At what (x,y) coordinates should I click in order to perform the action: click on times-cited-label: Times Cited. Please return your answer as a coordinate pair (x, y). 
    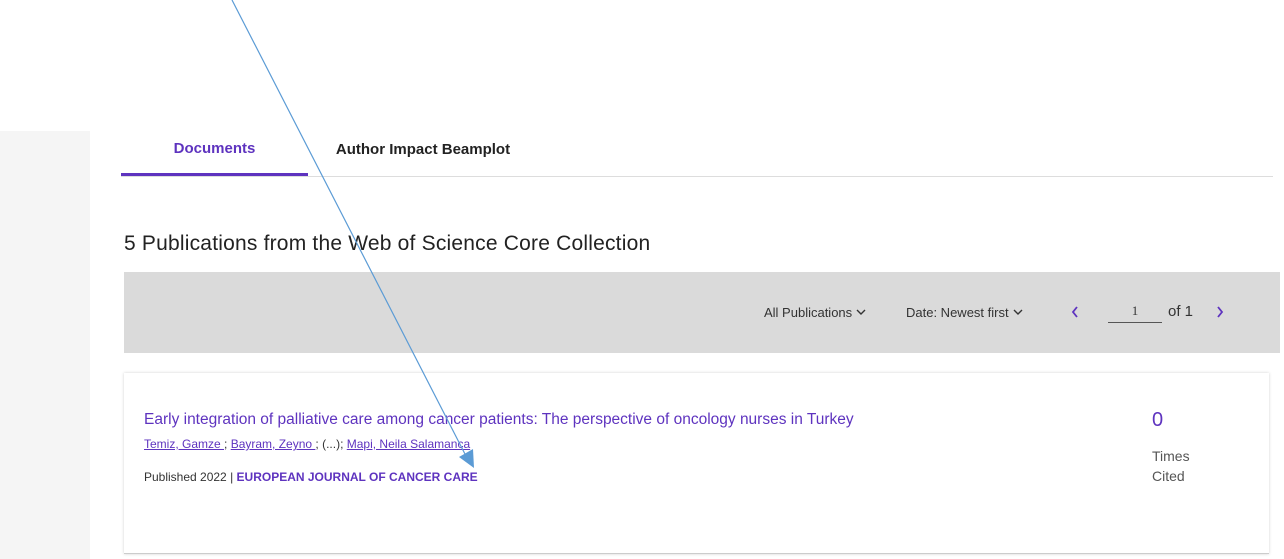
    Looking at the image, I should click on (1182, 466).